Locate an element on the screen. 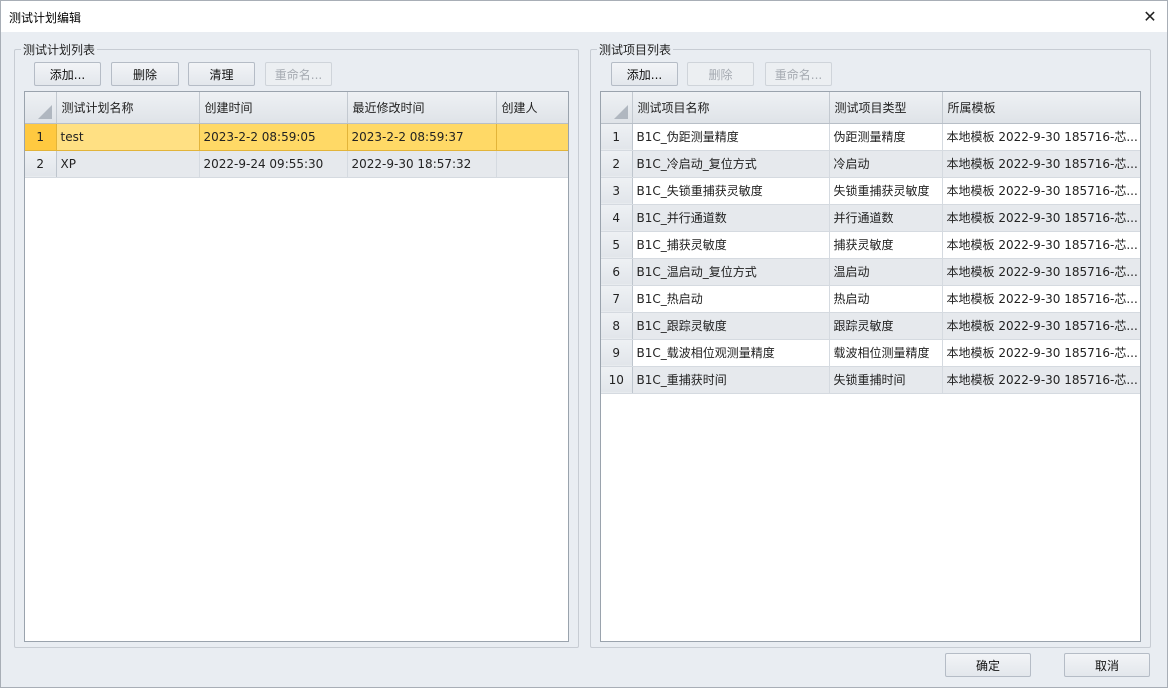  row-number: 8 is located at coordinates (617, 326).